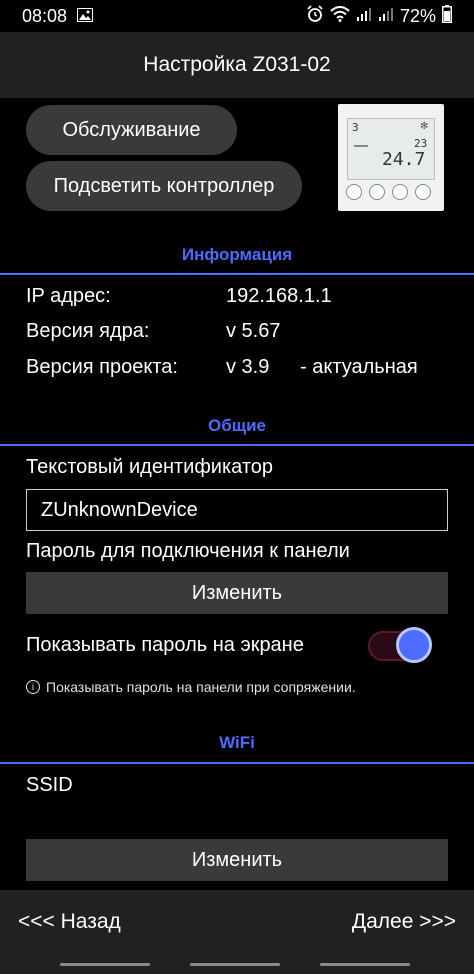 This screenshot has height=974, width=474. I want to click on ip-label: IP адрес:, so click(68, 296).